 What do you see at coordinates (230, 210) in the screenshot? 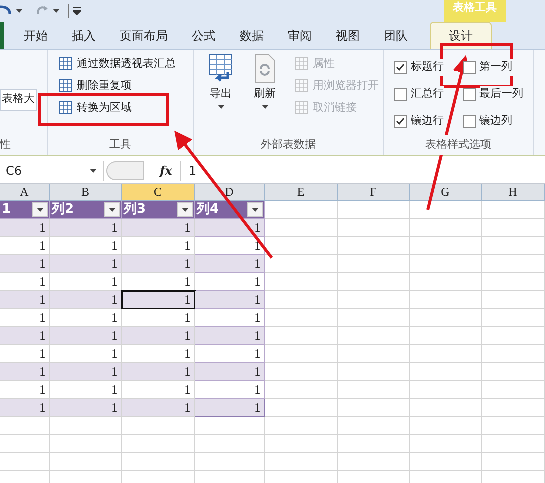
I see `table-header-cell: 列4` at bounding box center [230, 210].